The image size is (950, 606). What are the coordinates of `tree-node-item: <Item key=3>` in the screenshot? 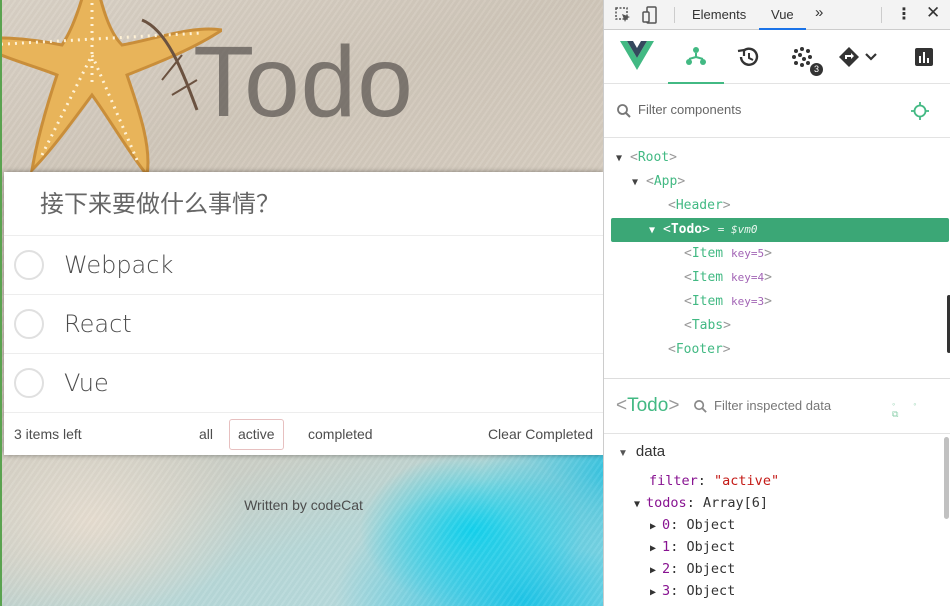 It's located at (728, 302).